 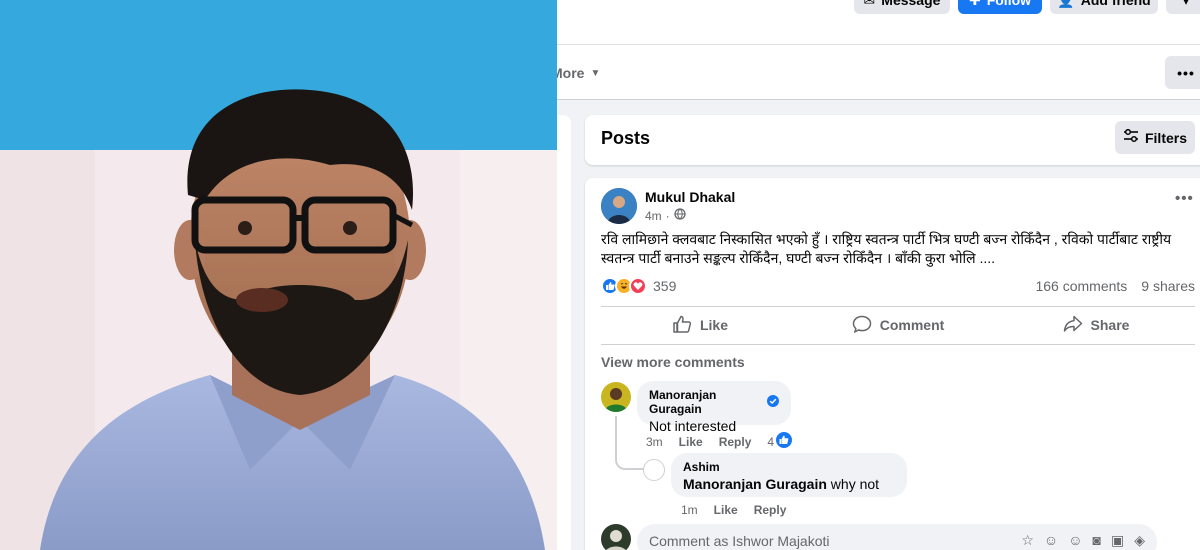 What do you see at coordinates (892, 140) in the screenshot?
I see `posts-header-card: Posts Filters` at bounding box center [892, 140].